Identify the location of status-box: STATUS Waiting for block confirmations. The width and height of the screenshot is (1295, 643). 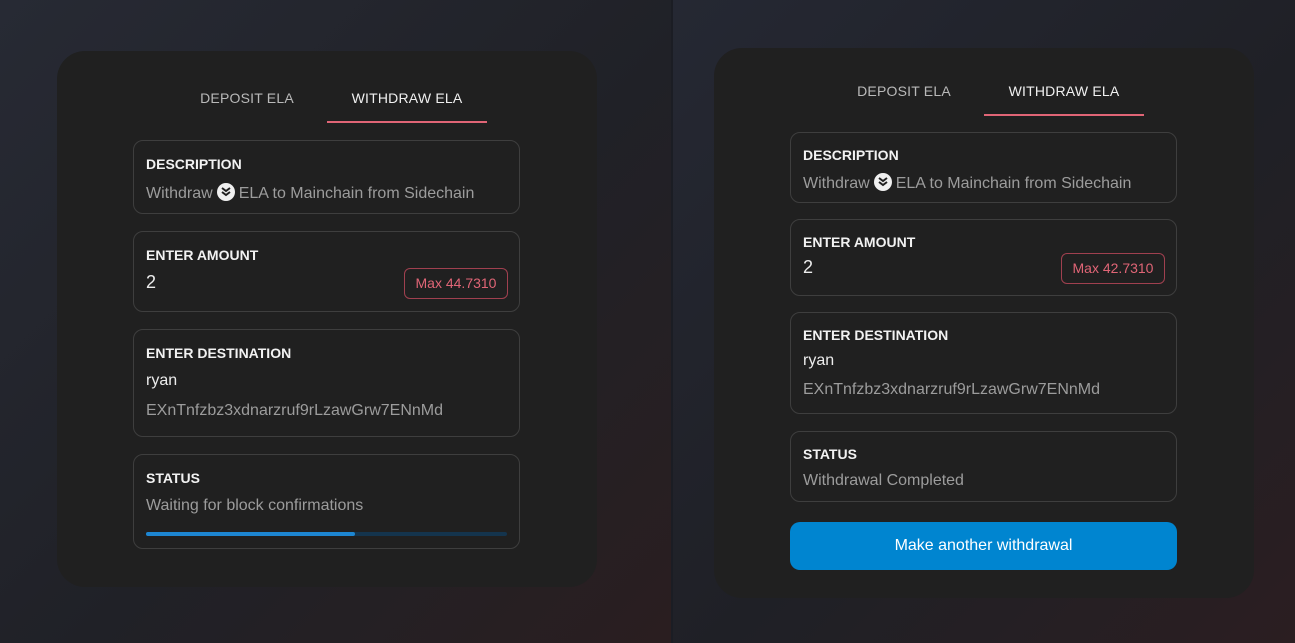
(326, 501).